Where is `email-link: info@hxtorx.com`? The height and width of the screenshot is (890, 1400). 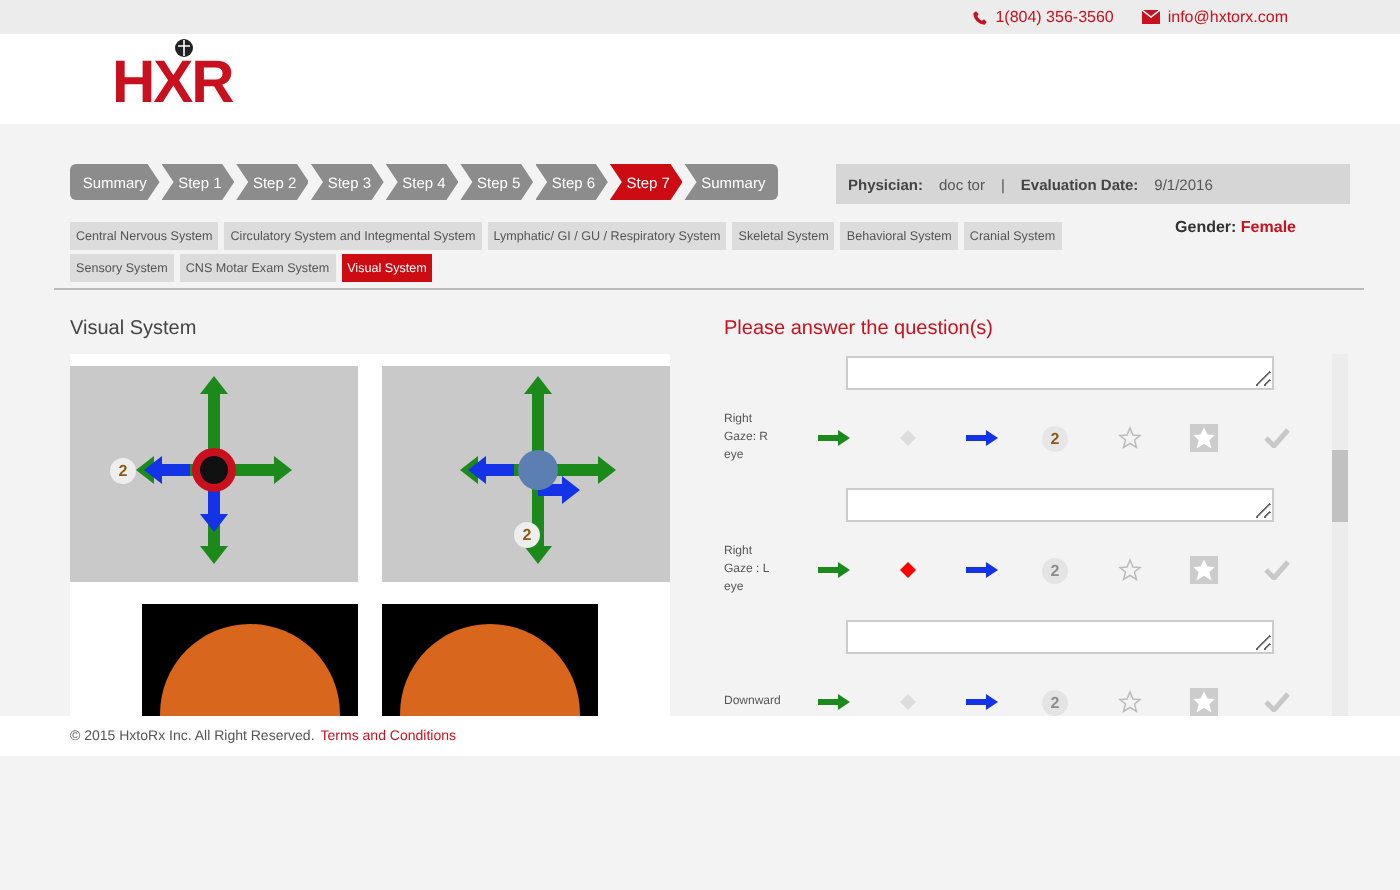 email-link: info@hxtorx.com is located at coordinates (1214, 17).